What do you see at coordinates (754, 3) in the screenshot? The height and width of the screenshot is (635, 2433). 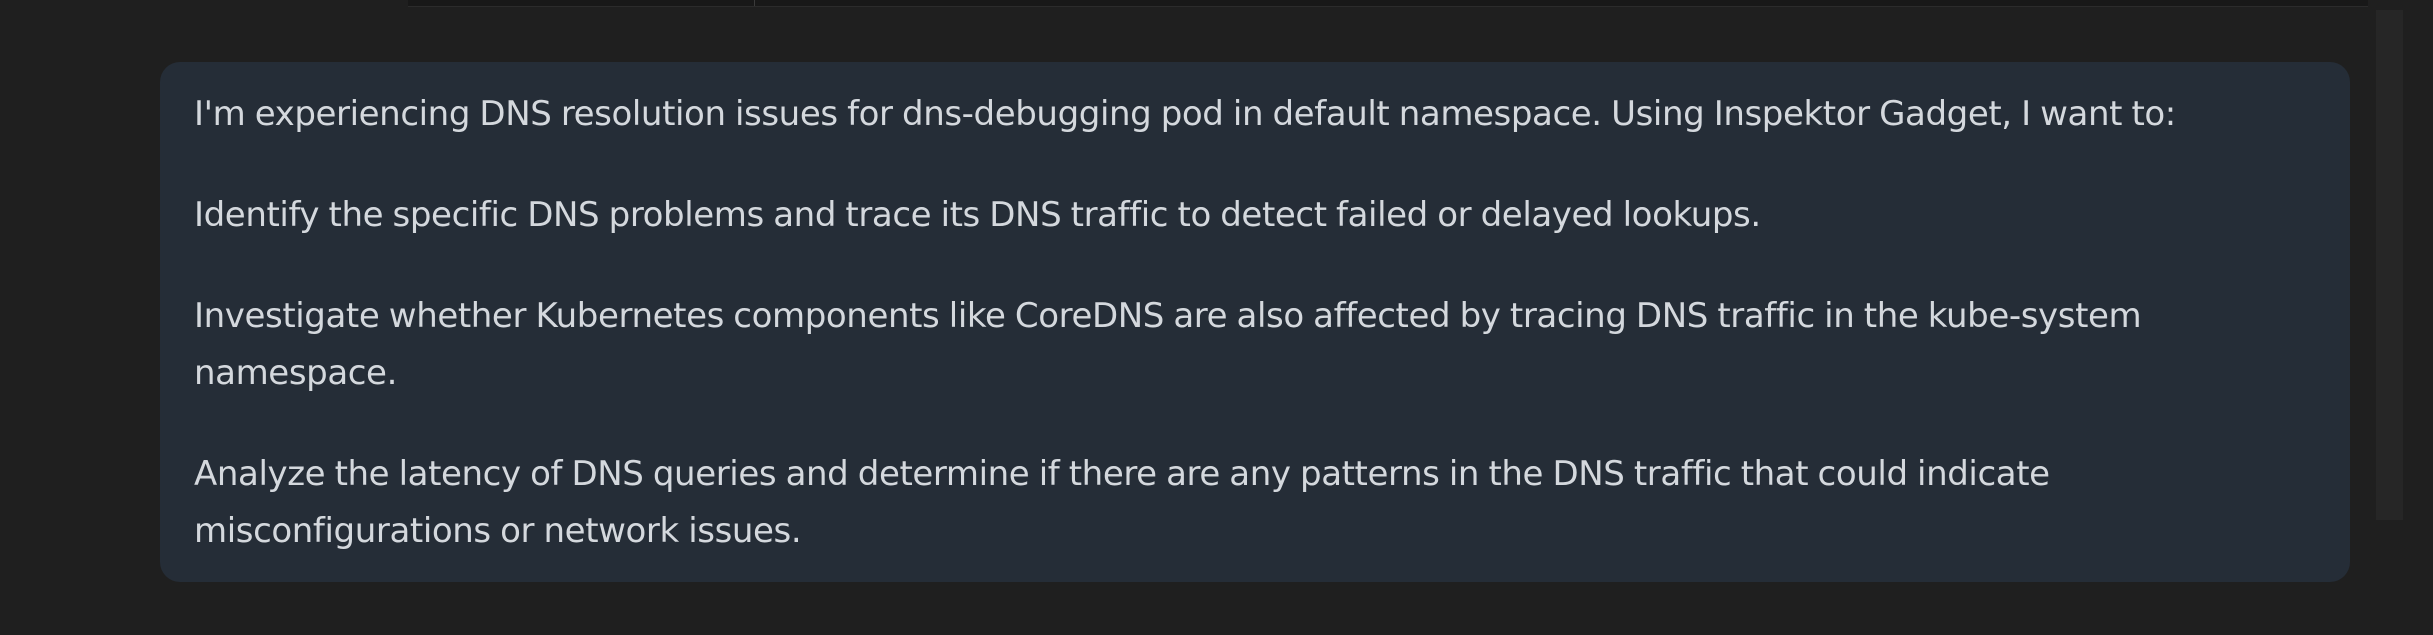 I see `panel-divider` at bounding box center [754, 3].